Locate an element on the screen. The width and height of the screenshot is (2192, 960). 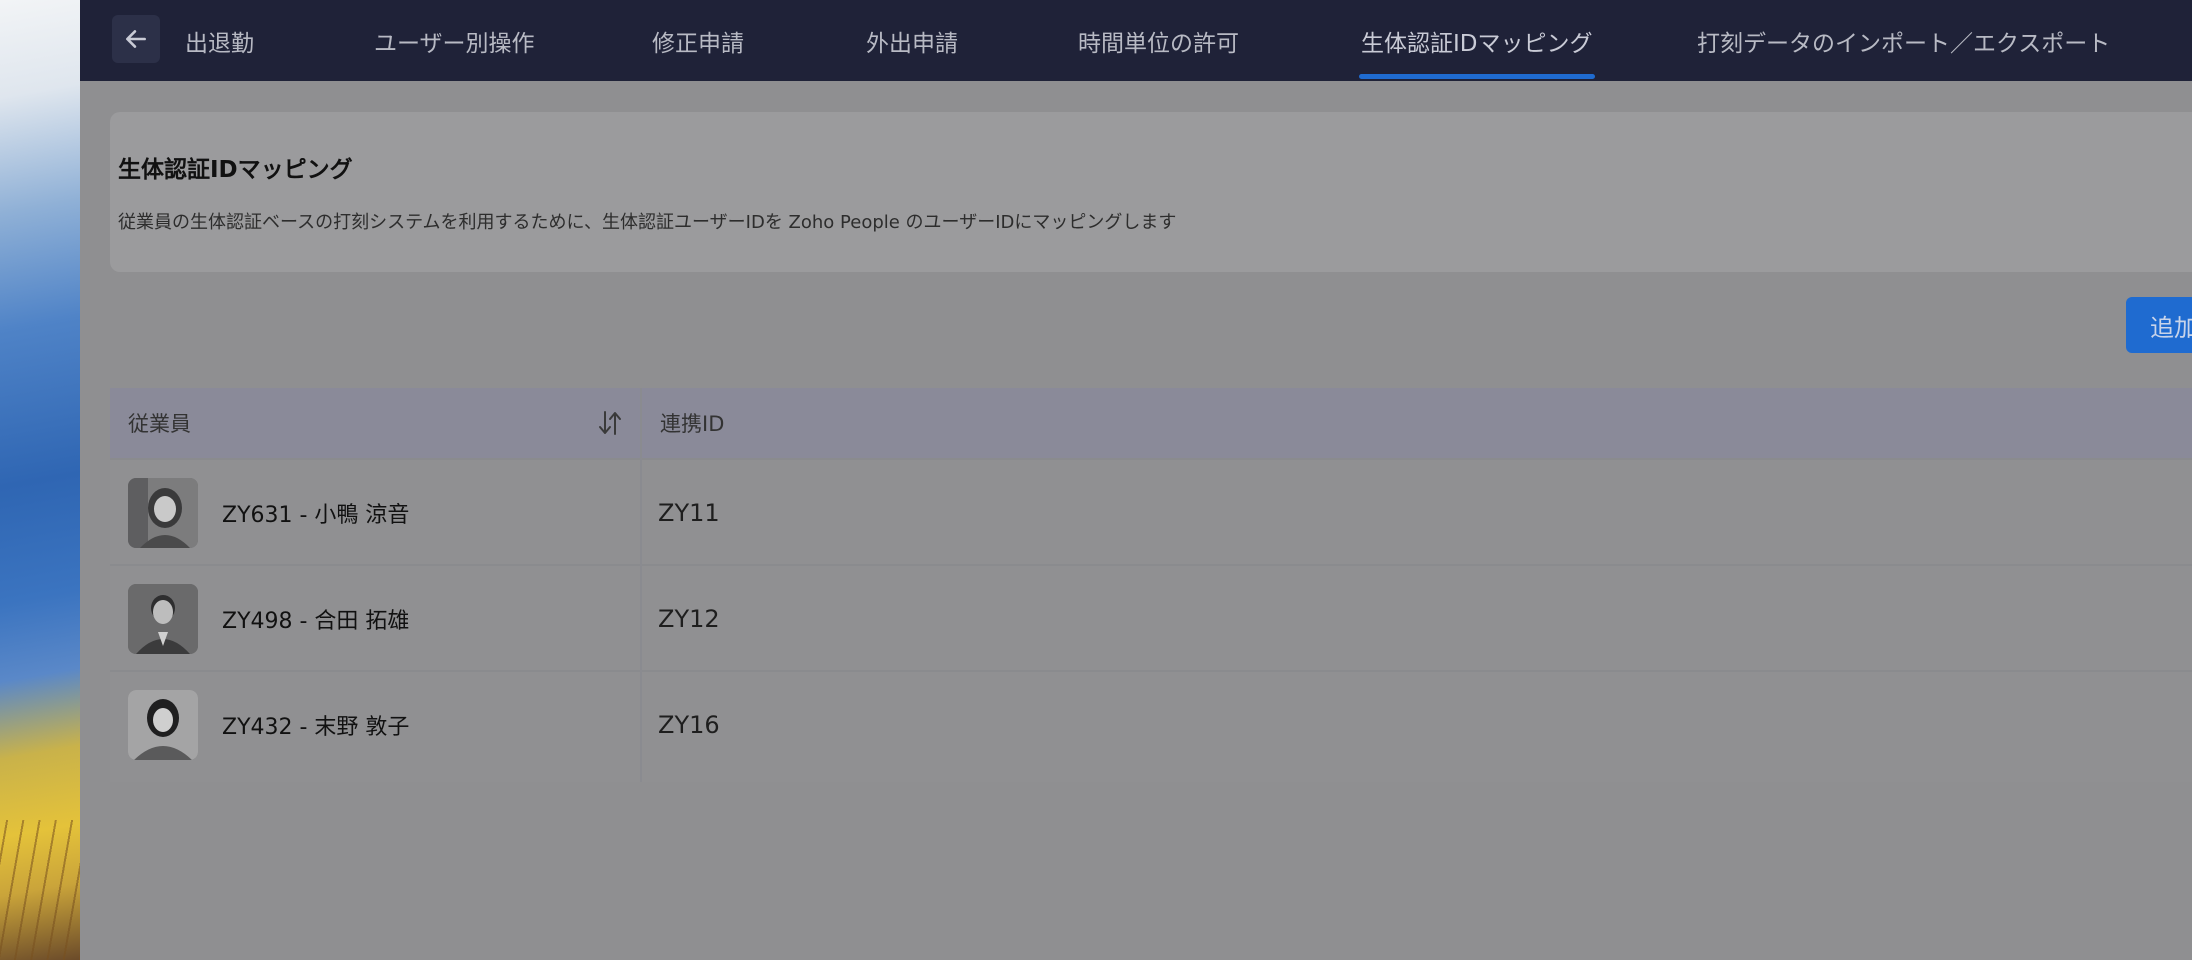
add-button: 追加 is located at coordinates (2159, 325).